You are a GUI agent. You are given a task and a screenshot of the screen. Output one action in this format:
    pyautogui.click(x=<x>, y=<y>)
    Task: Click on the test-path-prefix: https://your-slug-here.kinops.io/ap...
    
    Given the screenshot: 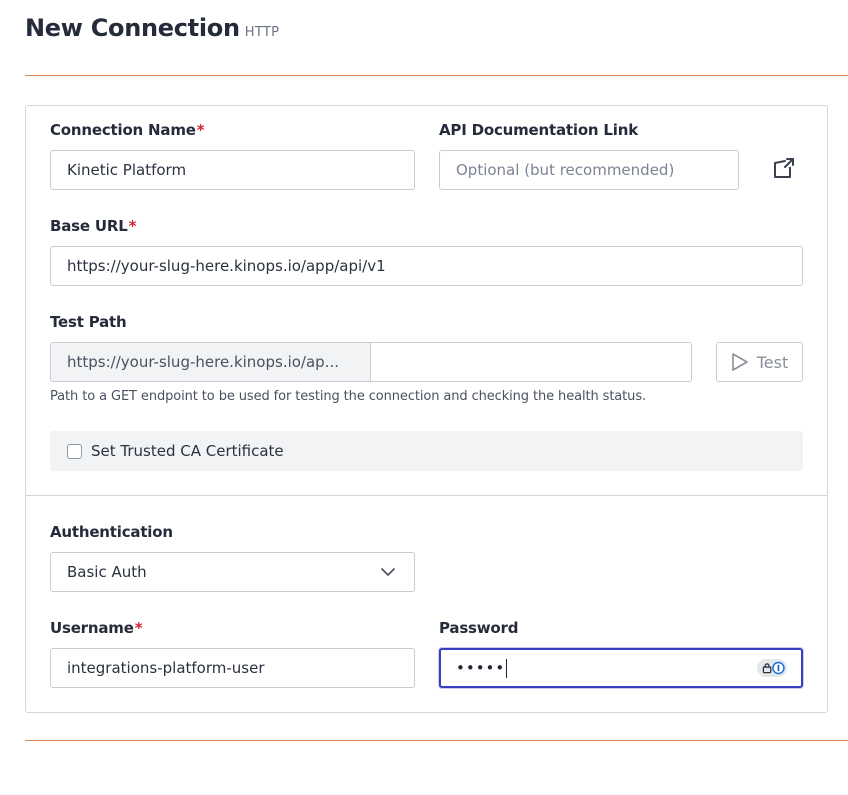 What is the action you would take?
    pyautogui.click(x=210, y=362)
    